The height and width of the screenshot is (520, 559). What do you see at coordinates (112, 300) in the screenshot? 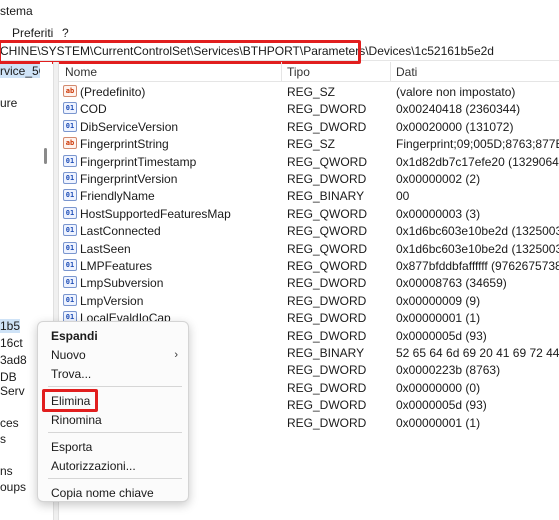
I see `value-name: LmpVersion` at bounding box center [112, 300].